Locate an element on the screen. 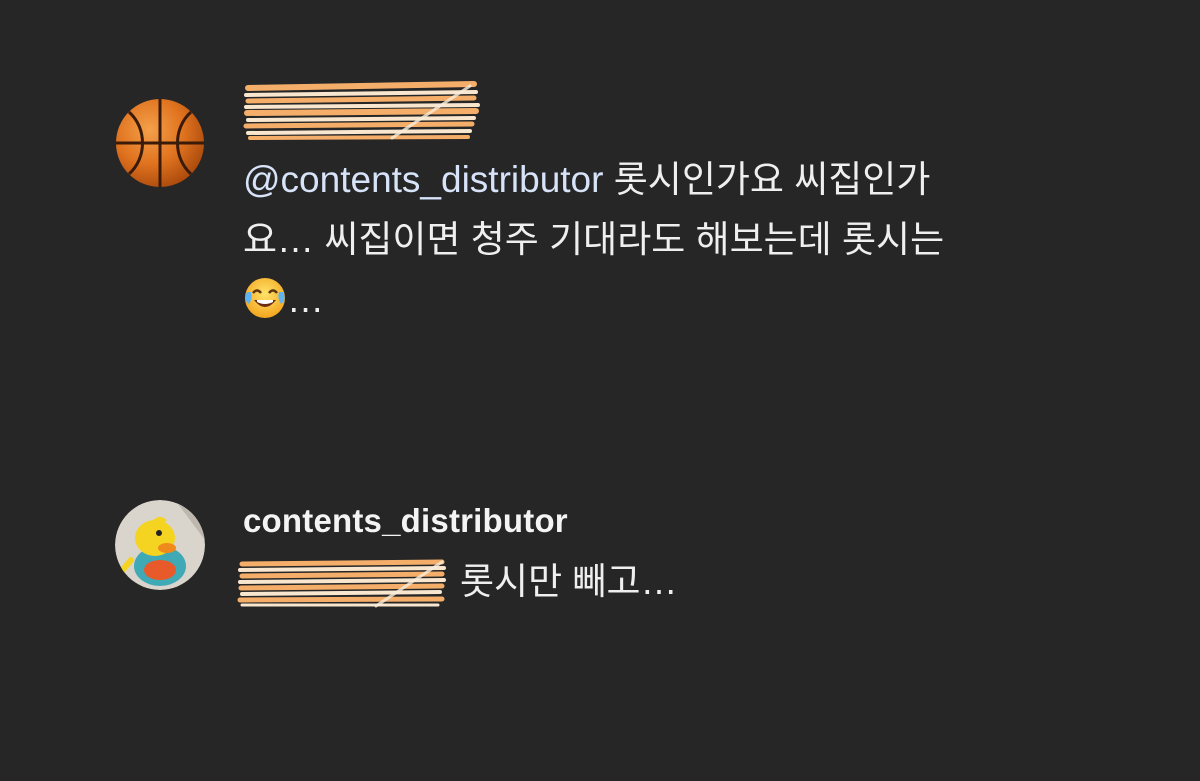 The image size is (1200, 781). comment-text-line-2: 요… 씨집이면 청주 기대라도 해보는데 롯시는 is located at coordinates (594, 239).